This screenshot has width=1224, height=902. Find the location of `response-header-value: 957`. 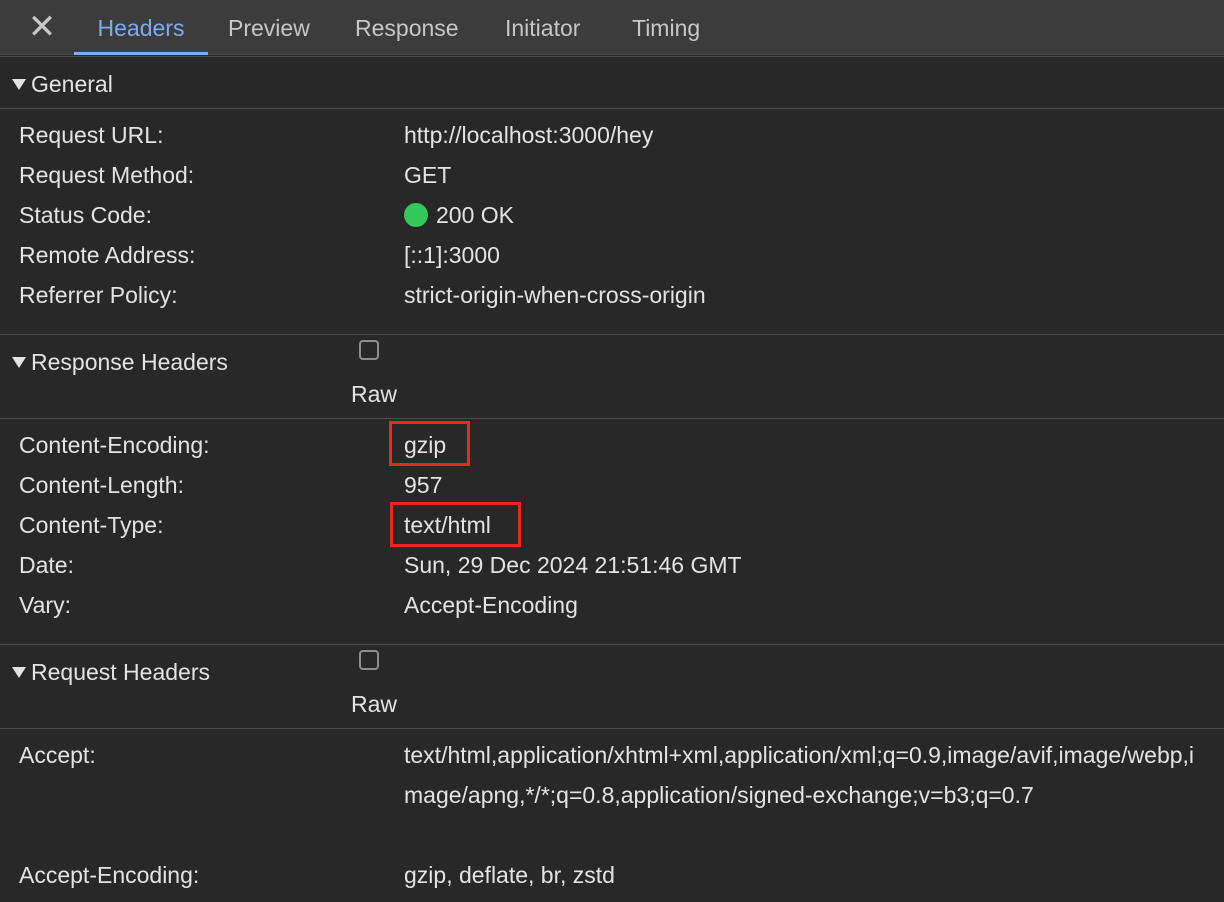

response-header-value: 957 is located at coordinates (423, 485).